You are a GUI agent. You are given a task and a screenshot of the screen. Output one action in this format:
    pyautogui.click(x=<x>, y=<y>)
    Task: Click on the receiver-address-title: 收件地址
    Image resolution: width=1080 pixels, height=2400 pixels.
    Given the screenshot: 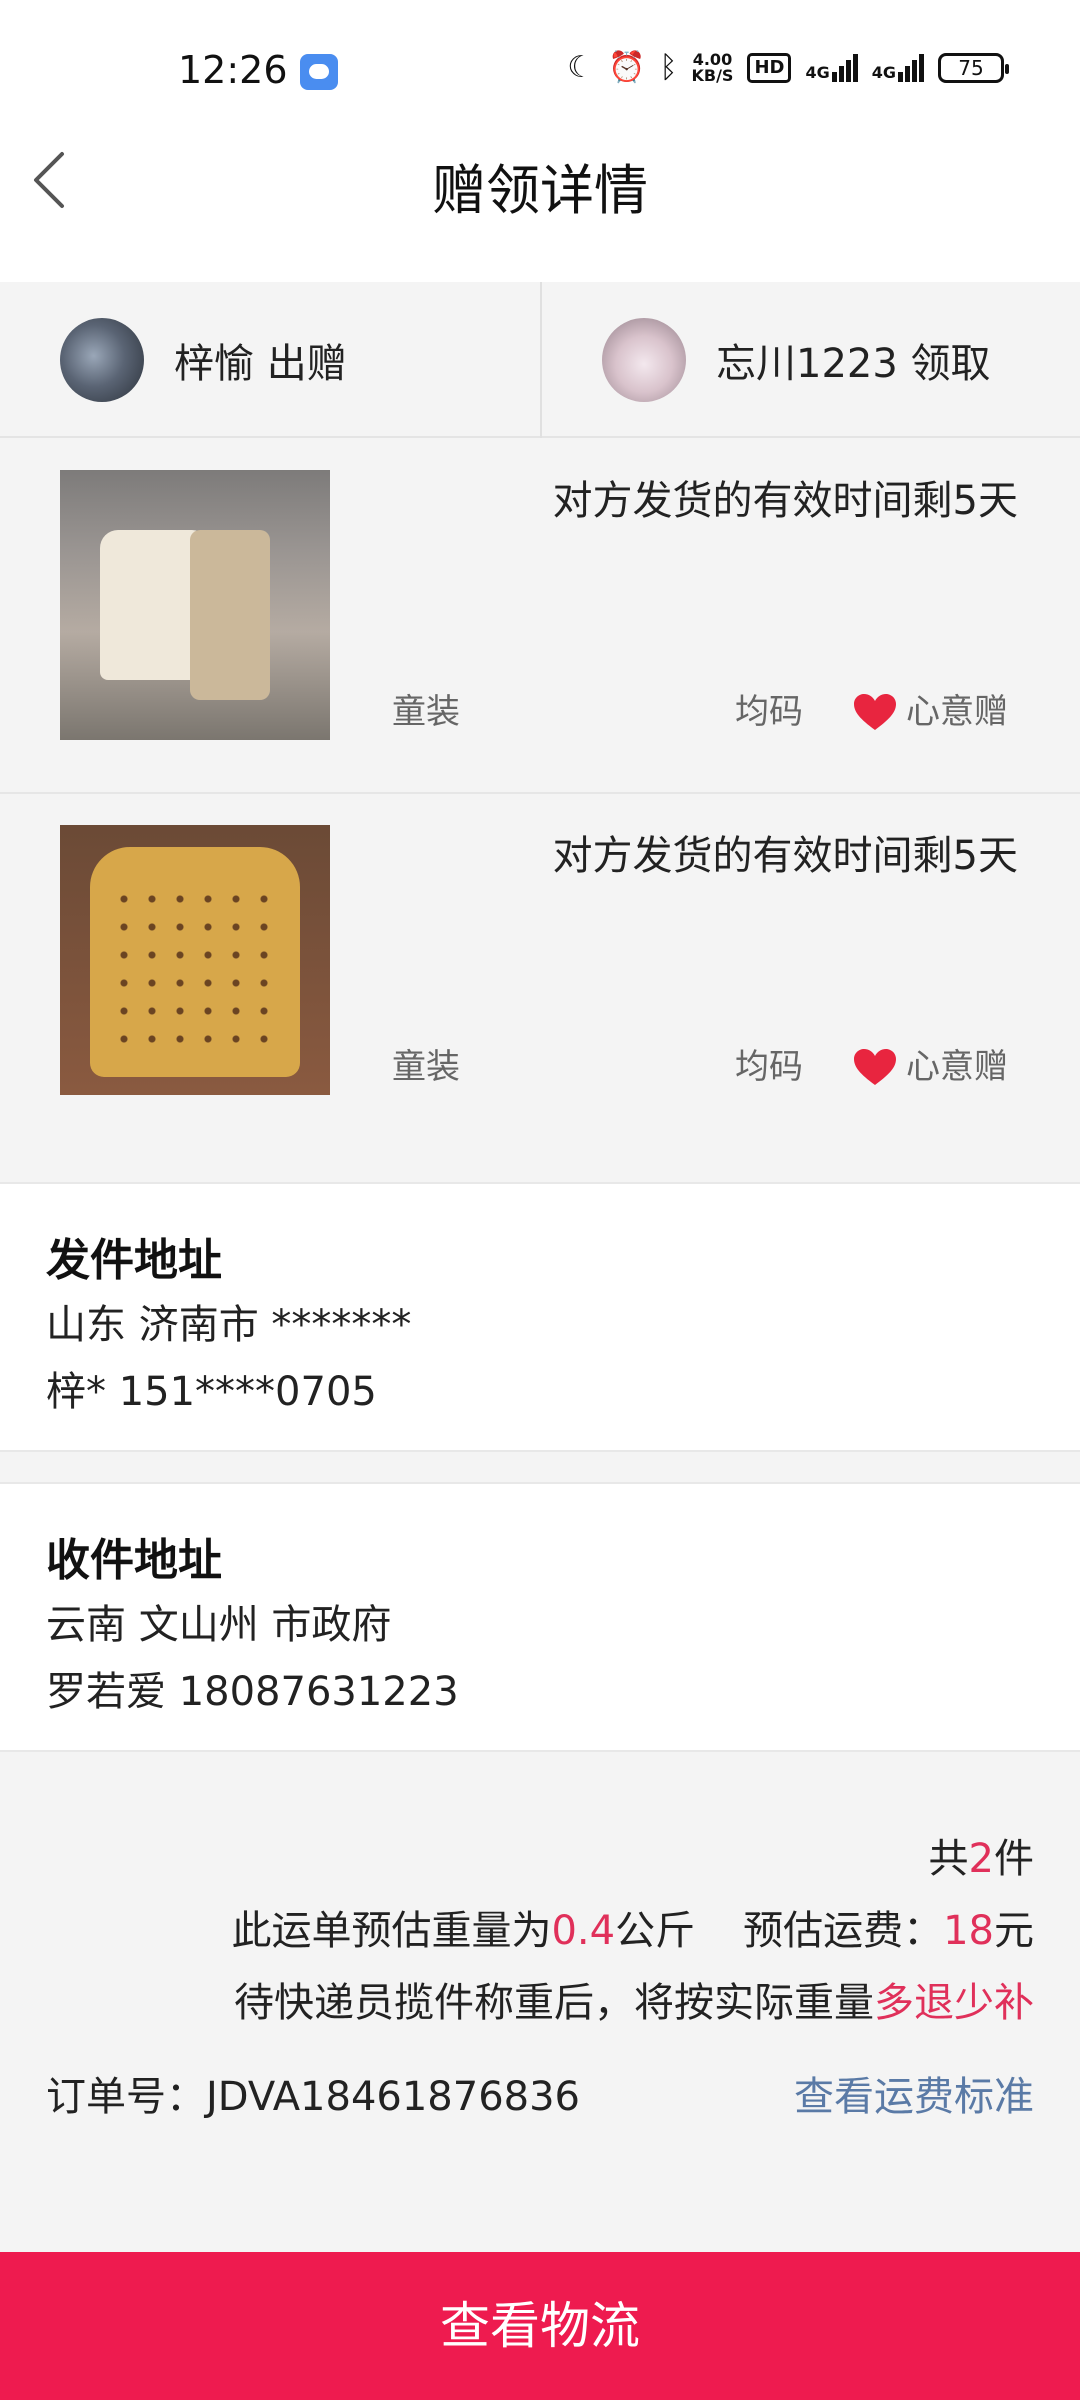 What is the action you would take?
    pyautogui.click(x=134, y=1560)
    